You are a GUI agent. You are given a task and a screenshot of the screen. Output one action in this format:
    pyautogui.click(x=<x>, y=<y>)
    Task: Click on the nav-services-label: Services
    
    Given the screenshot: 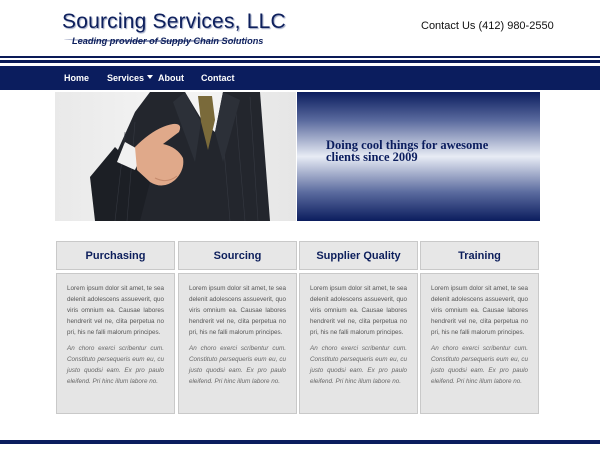 What is the action you would take?
    pyautogui.click(x=126, y=78)
    